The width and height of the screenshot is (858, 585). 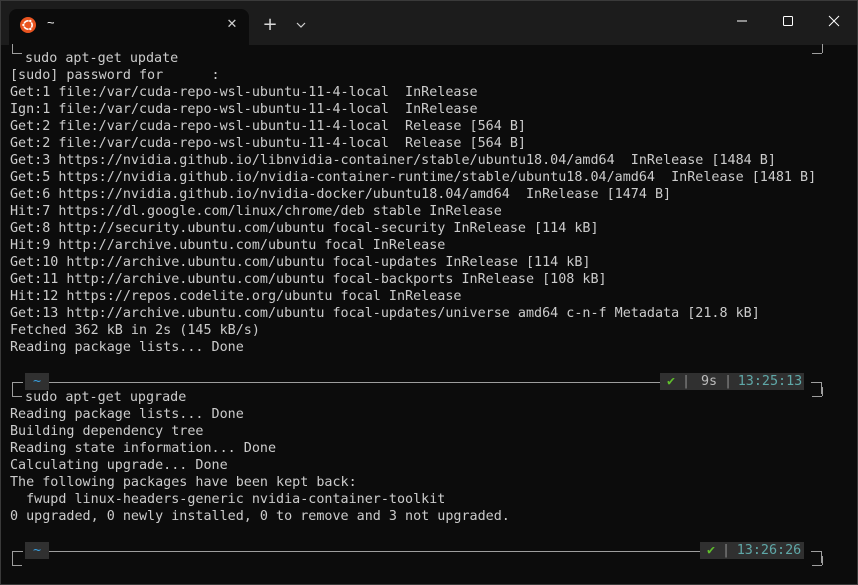 I want to click on minimize-icon, so click(x=742, y=21).